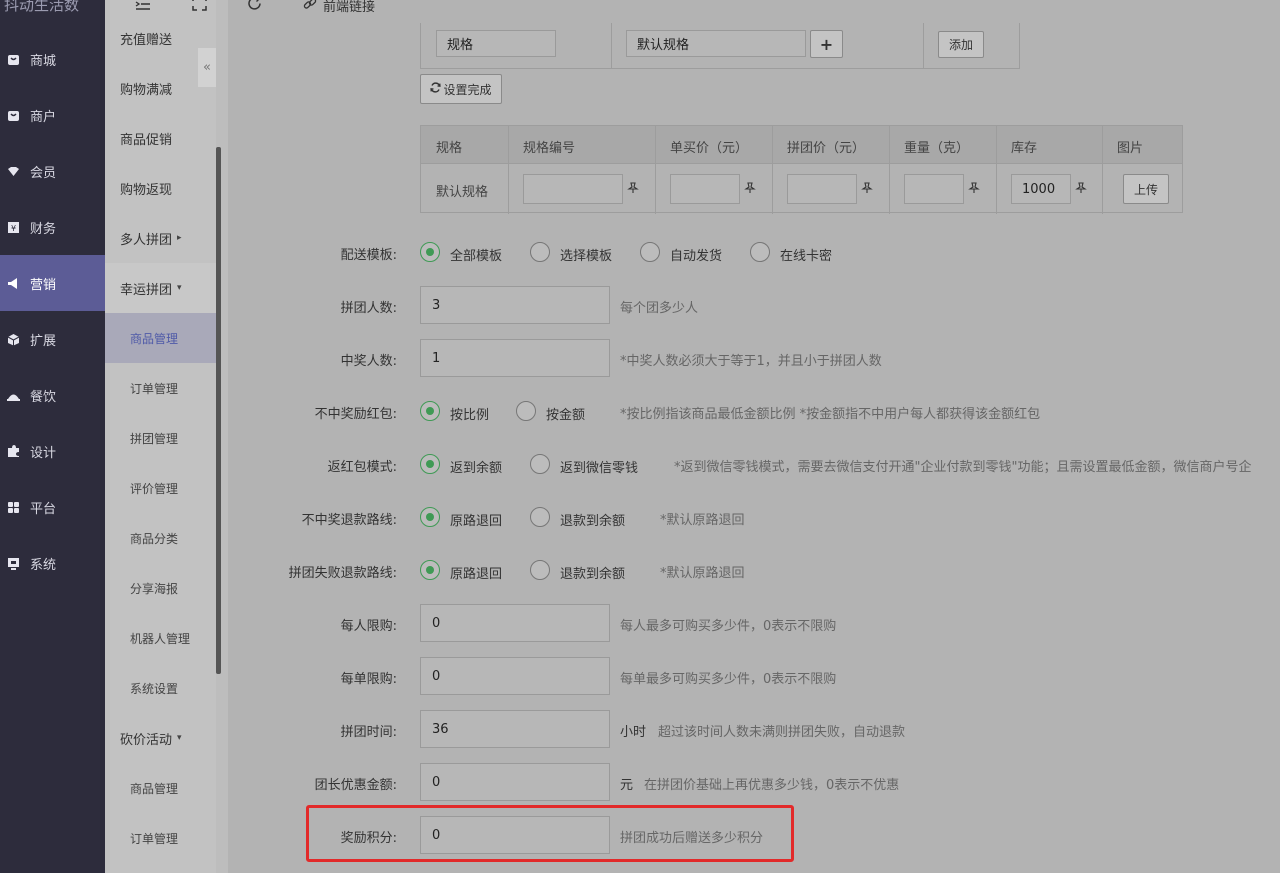 This screenshot has height=873, width=1280. Describe the element at coordinates (52, 283) in the screenshot. I see `nav-item-marketing: 营销` at that location.